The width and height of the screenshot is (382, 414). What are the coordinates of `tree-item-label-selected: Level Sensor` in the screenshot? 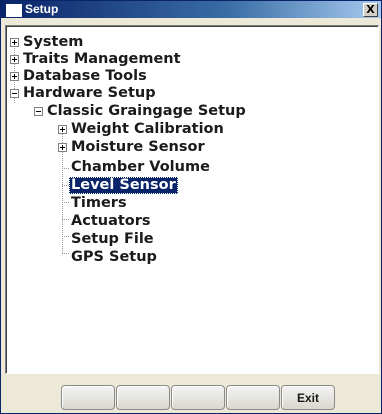 It's located at (123, 185).